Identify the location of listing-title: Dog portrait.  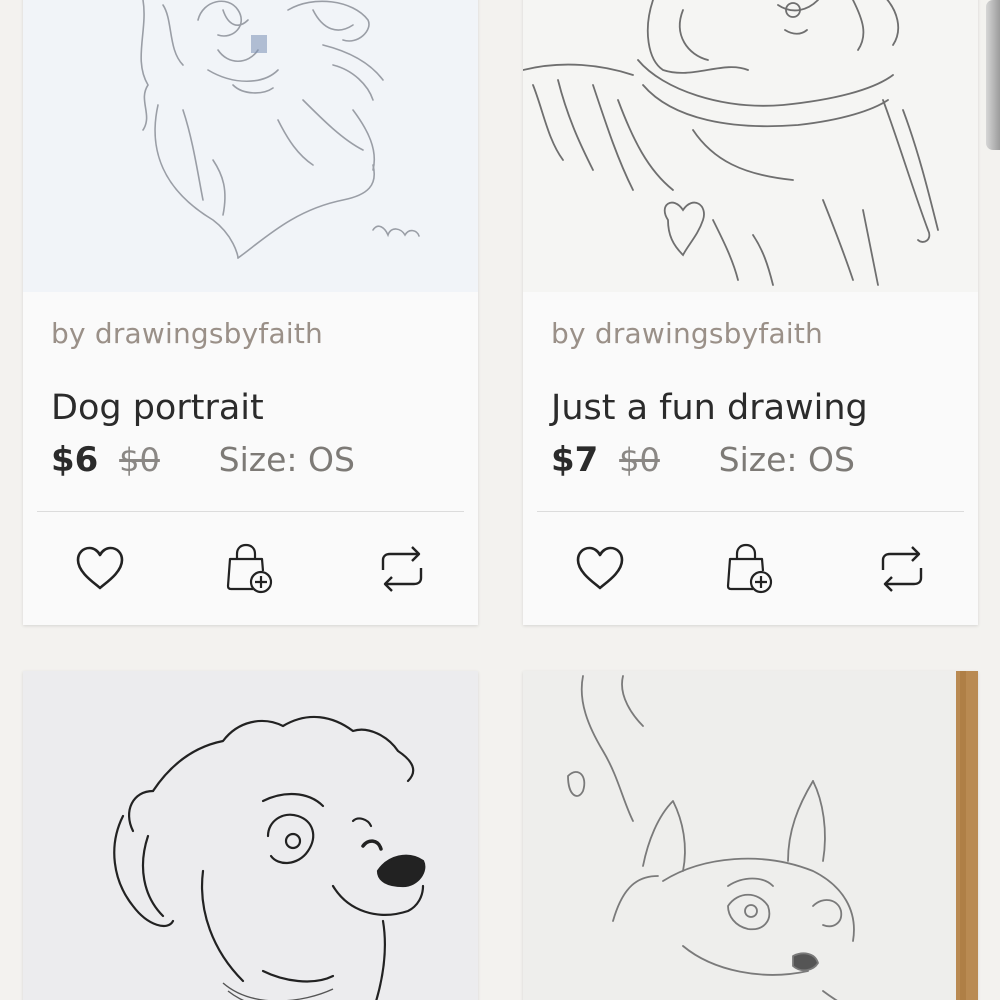
(250, 408).